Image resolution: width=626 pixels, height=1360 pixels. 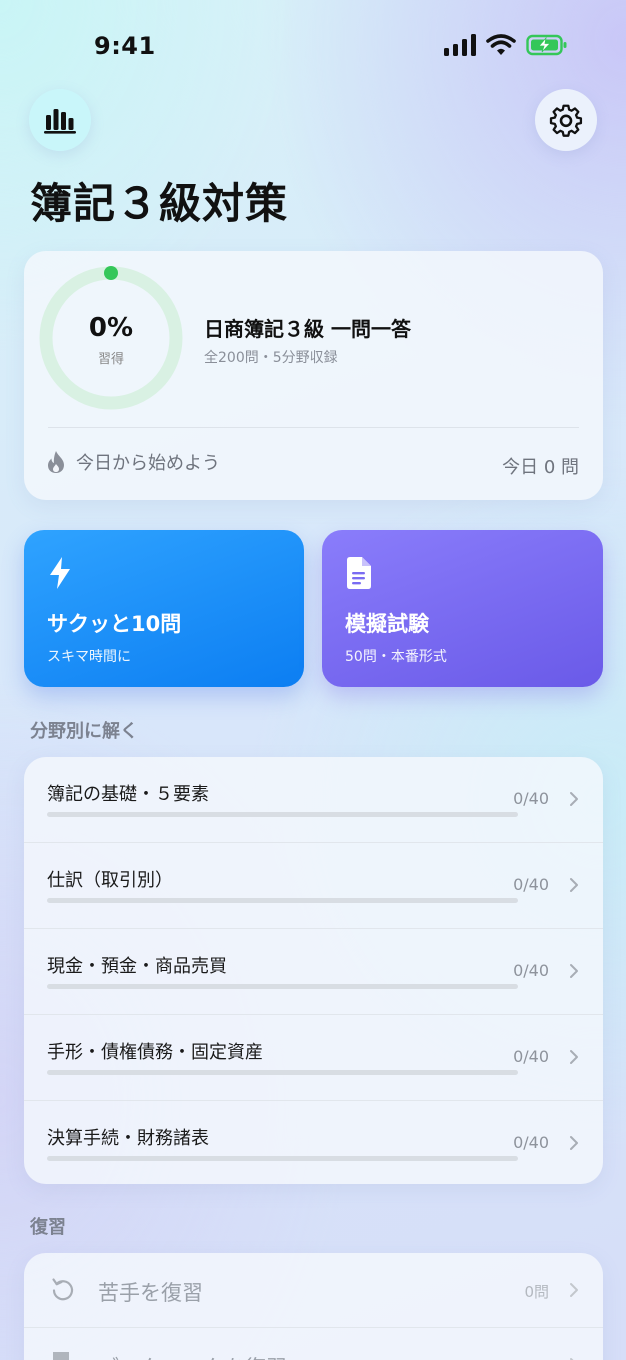 I want to click on review-weak-count: 0問, so click(x=536, y=1292).